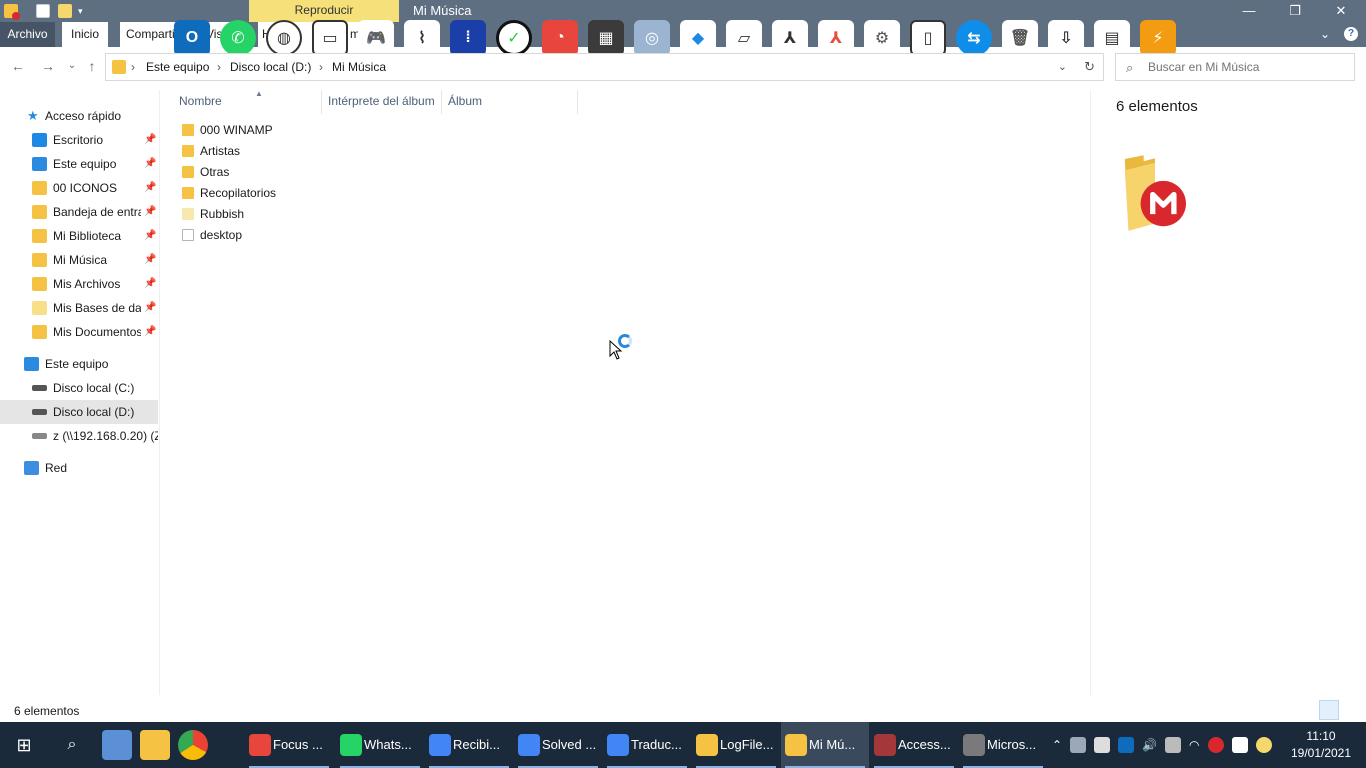 The height and width of the screenshot is (768, 1366). I want to click on taskbar-search-icon: ⌕, so click(72, 745).